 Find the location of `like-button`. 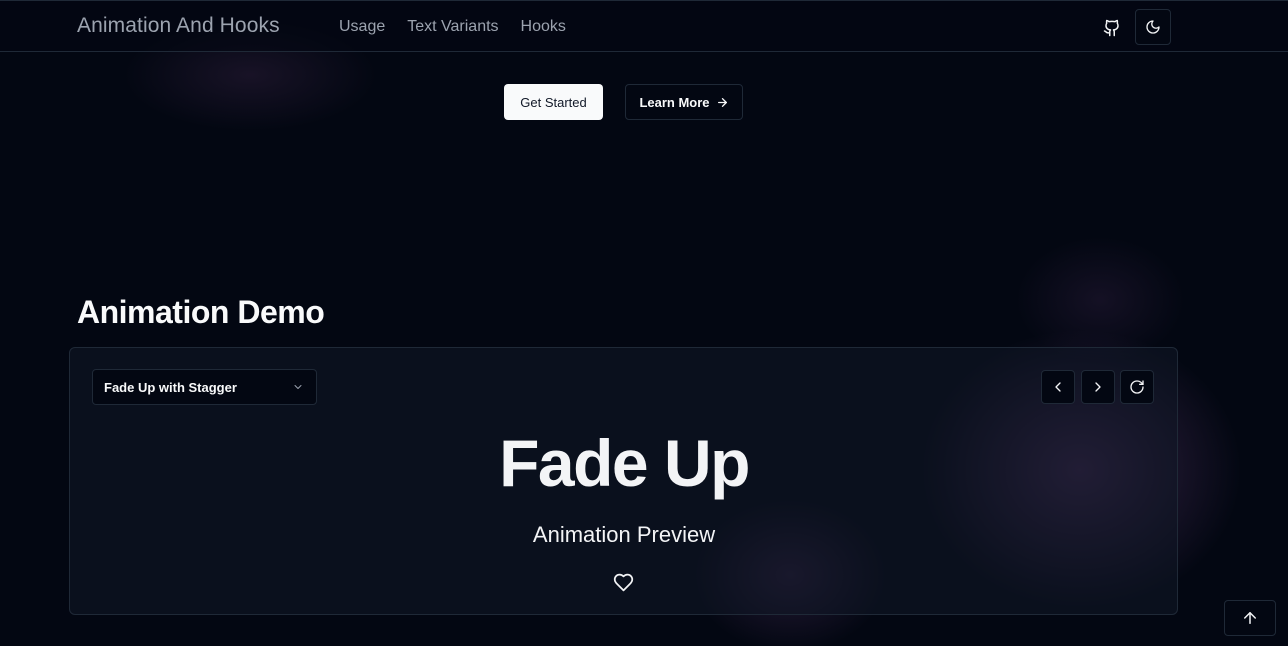

like-button is located at coordinates (623, 582).